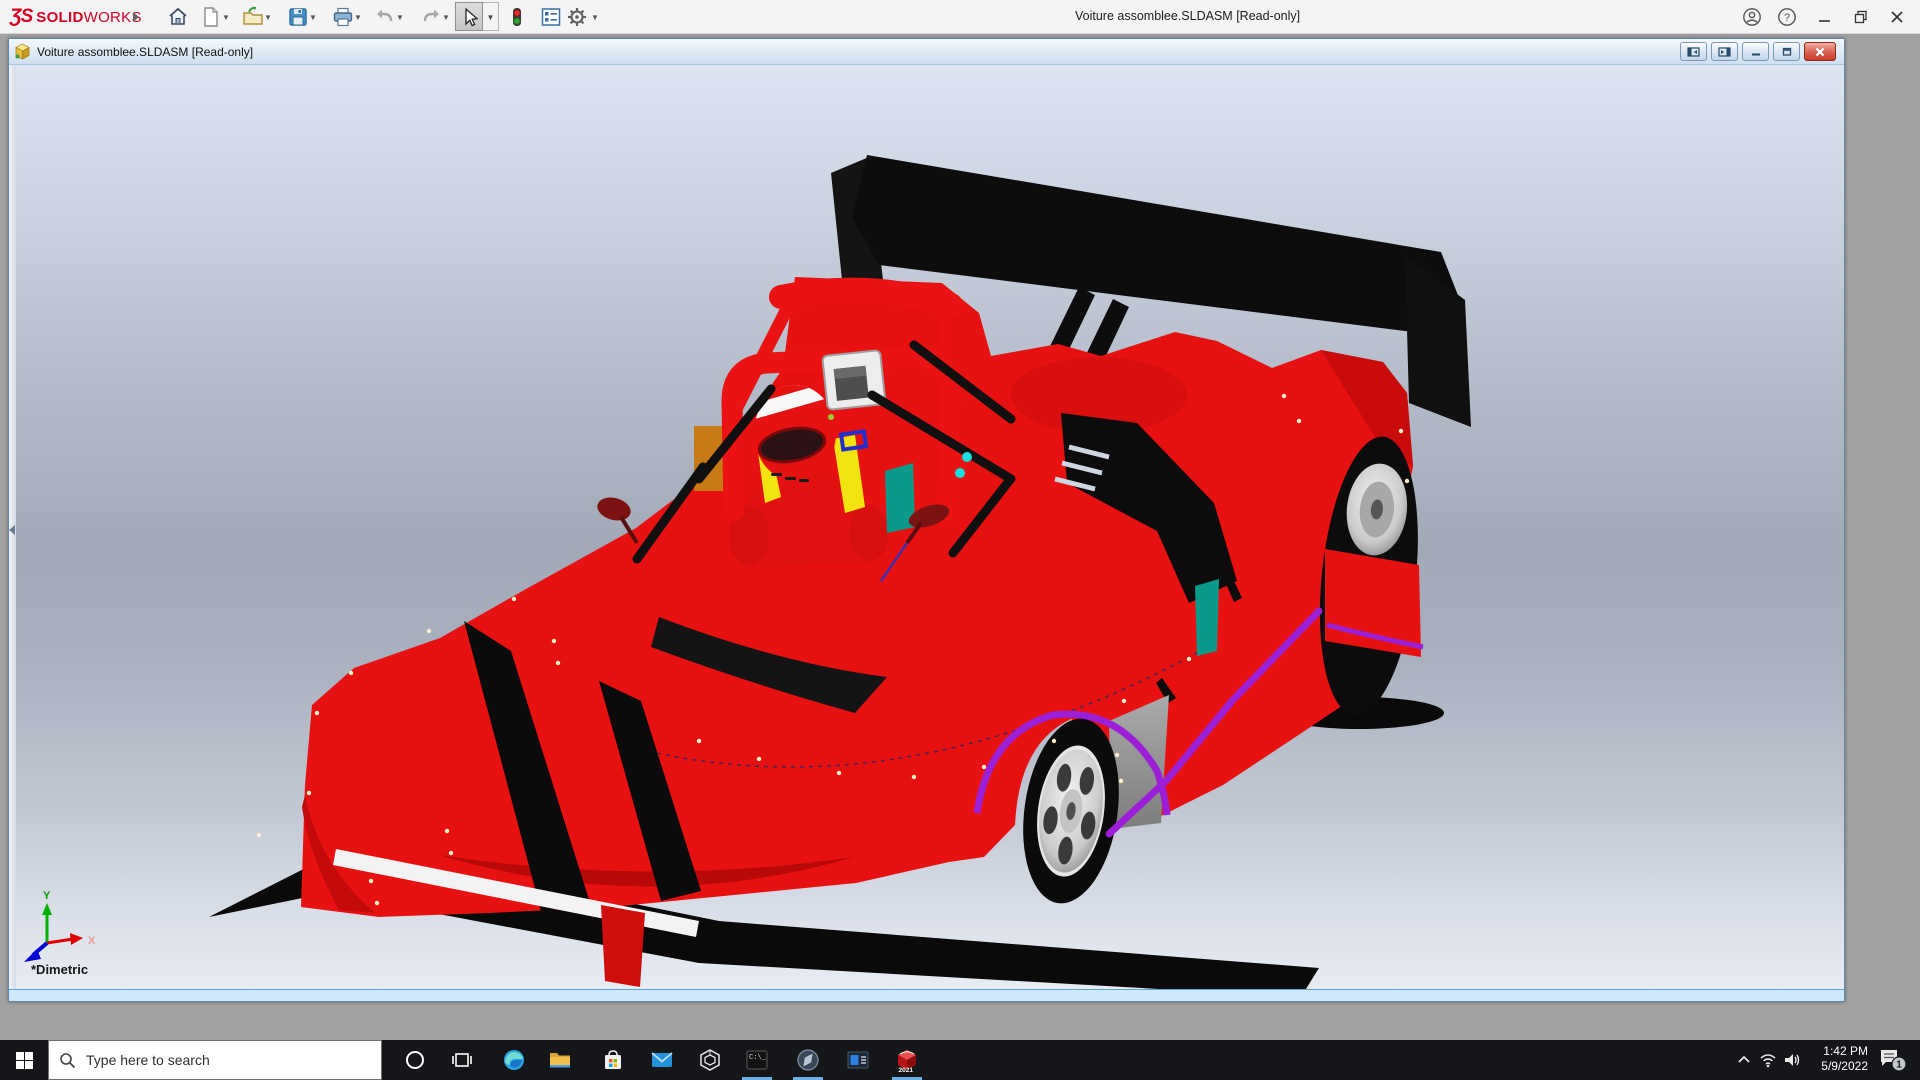 The height and width of the screenshot is (1080, 1920). I want to click on media-app-icon, so click(858, 1060).